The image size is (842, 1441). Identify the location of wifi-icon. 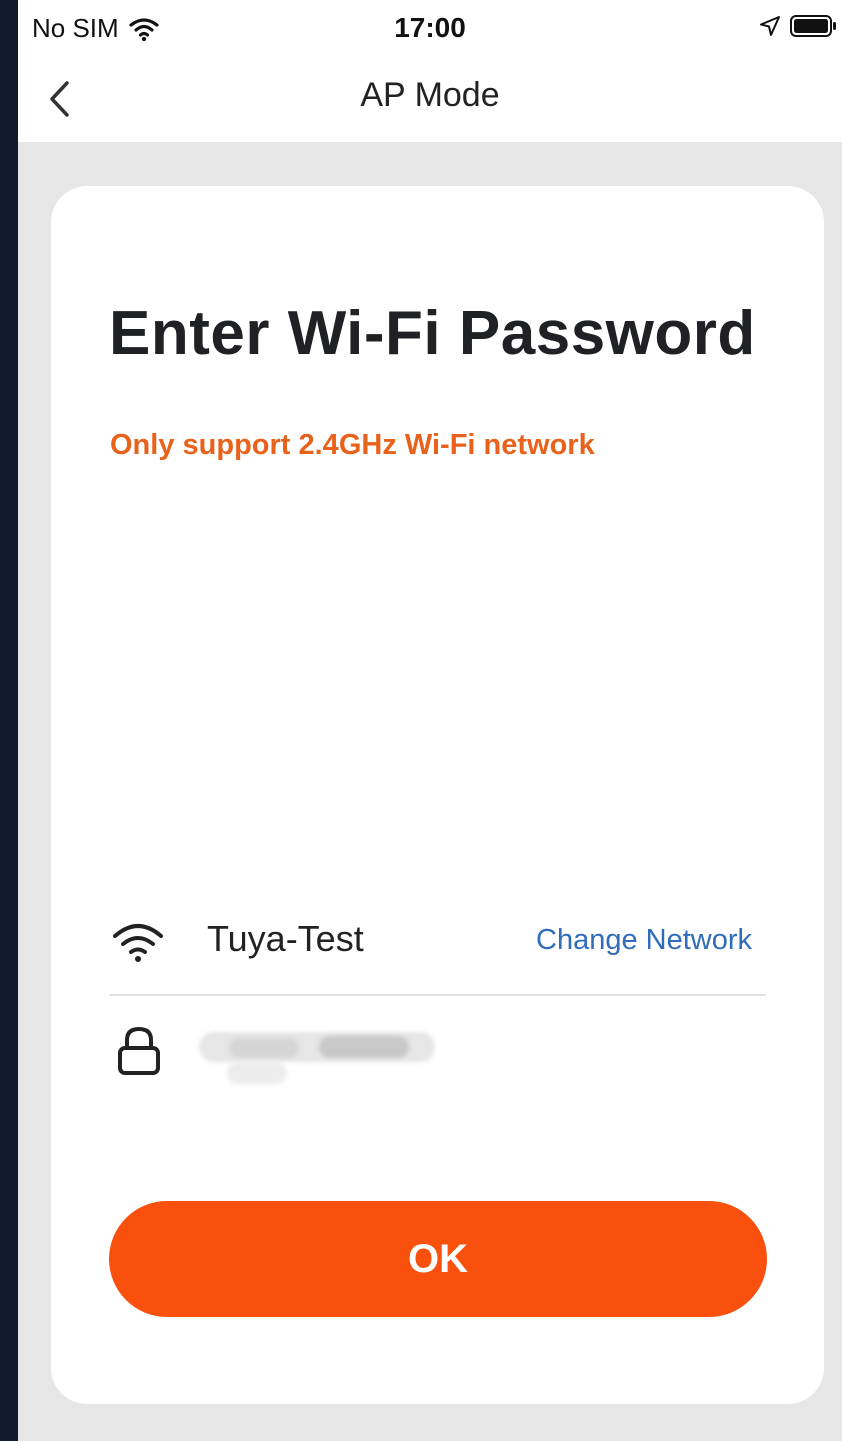
(138, 943).